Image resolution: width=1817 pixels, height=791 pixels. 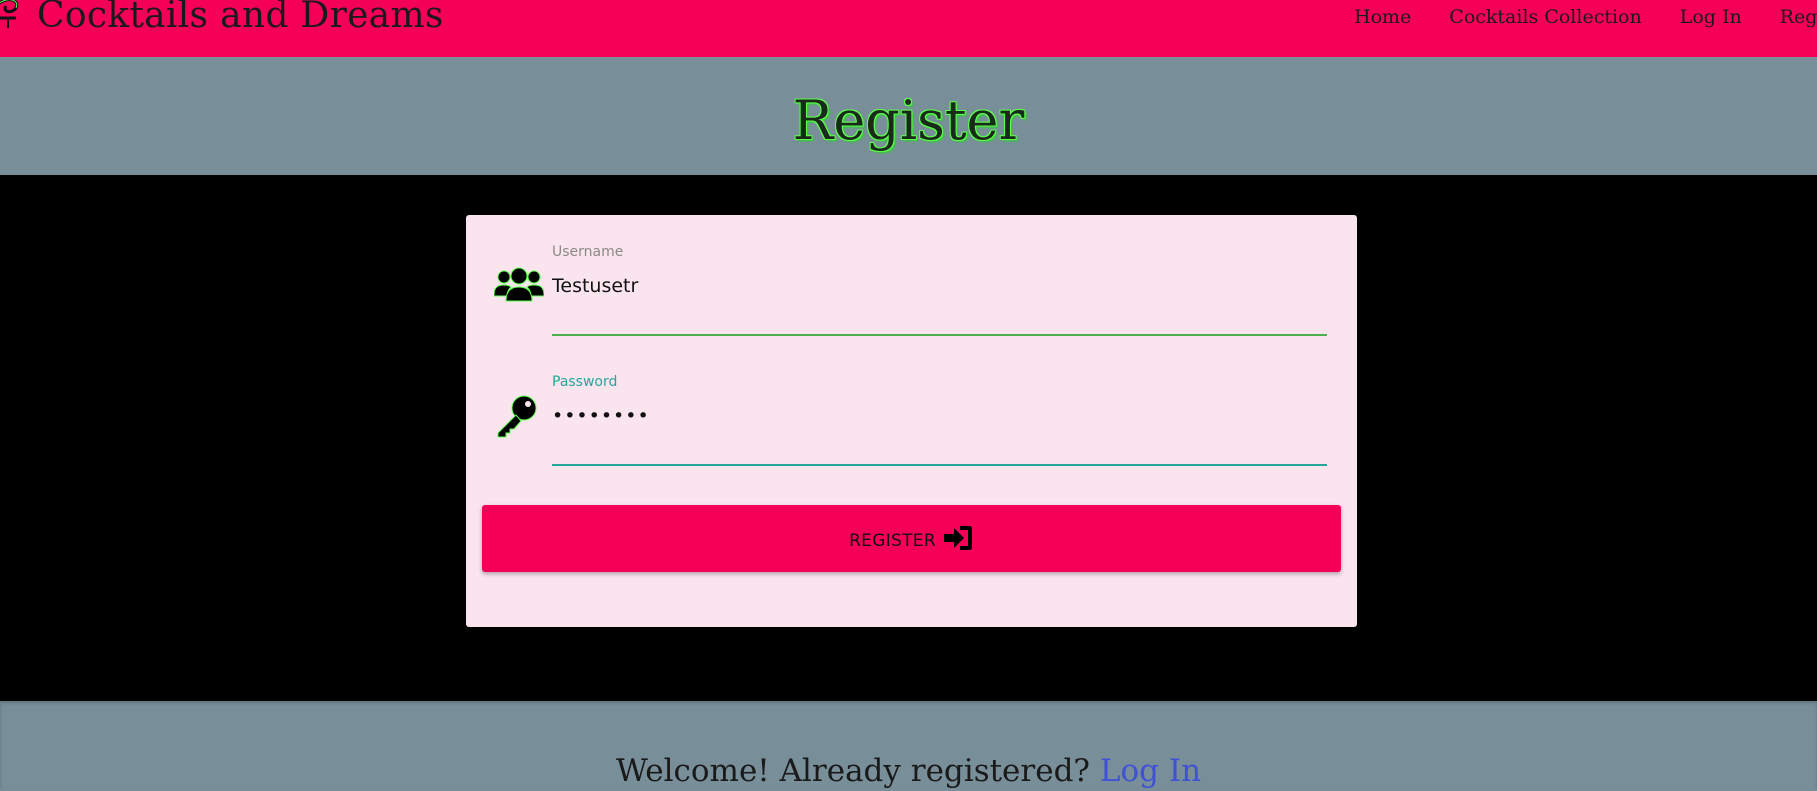 I want to click on username-label: Username, so click(x=588, y=252).